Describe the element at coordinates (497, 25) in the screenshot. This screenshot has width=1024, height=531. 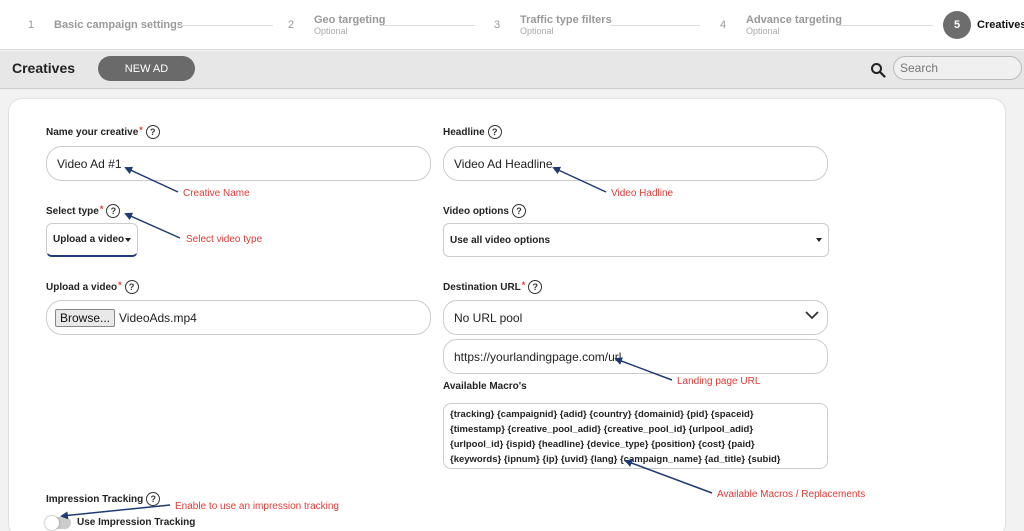
I see `step-number: 3` at that location.